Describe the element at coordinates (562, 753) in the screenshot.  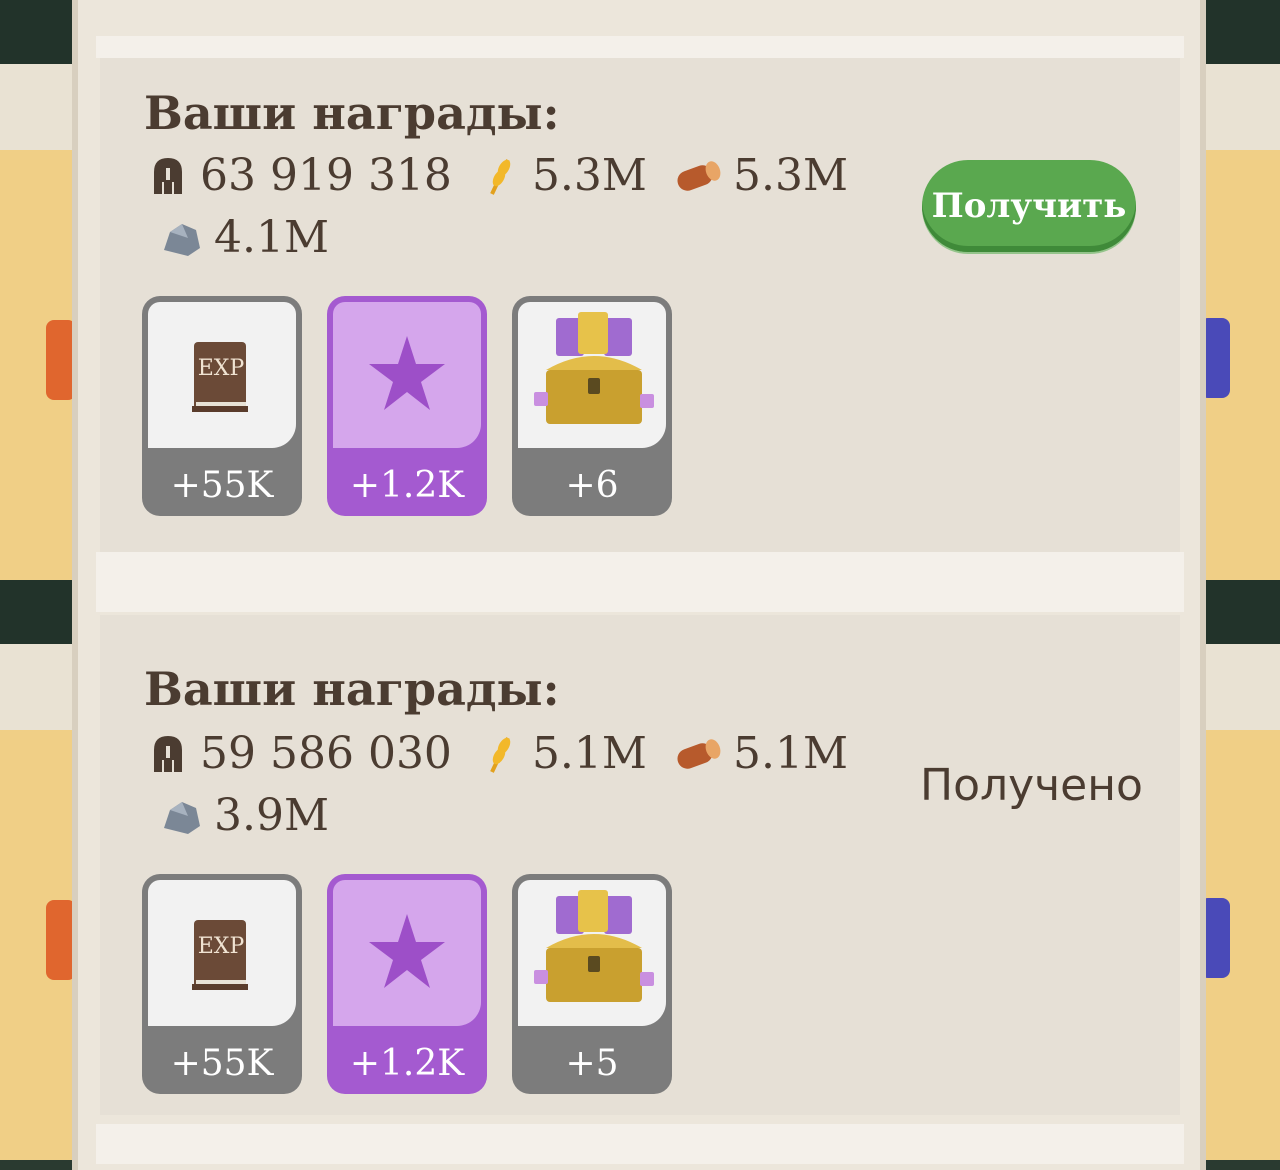
I see `wheat-resource: 5.1M` at that location.